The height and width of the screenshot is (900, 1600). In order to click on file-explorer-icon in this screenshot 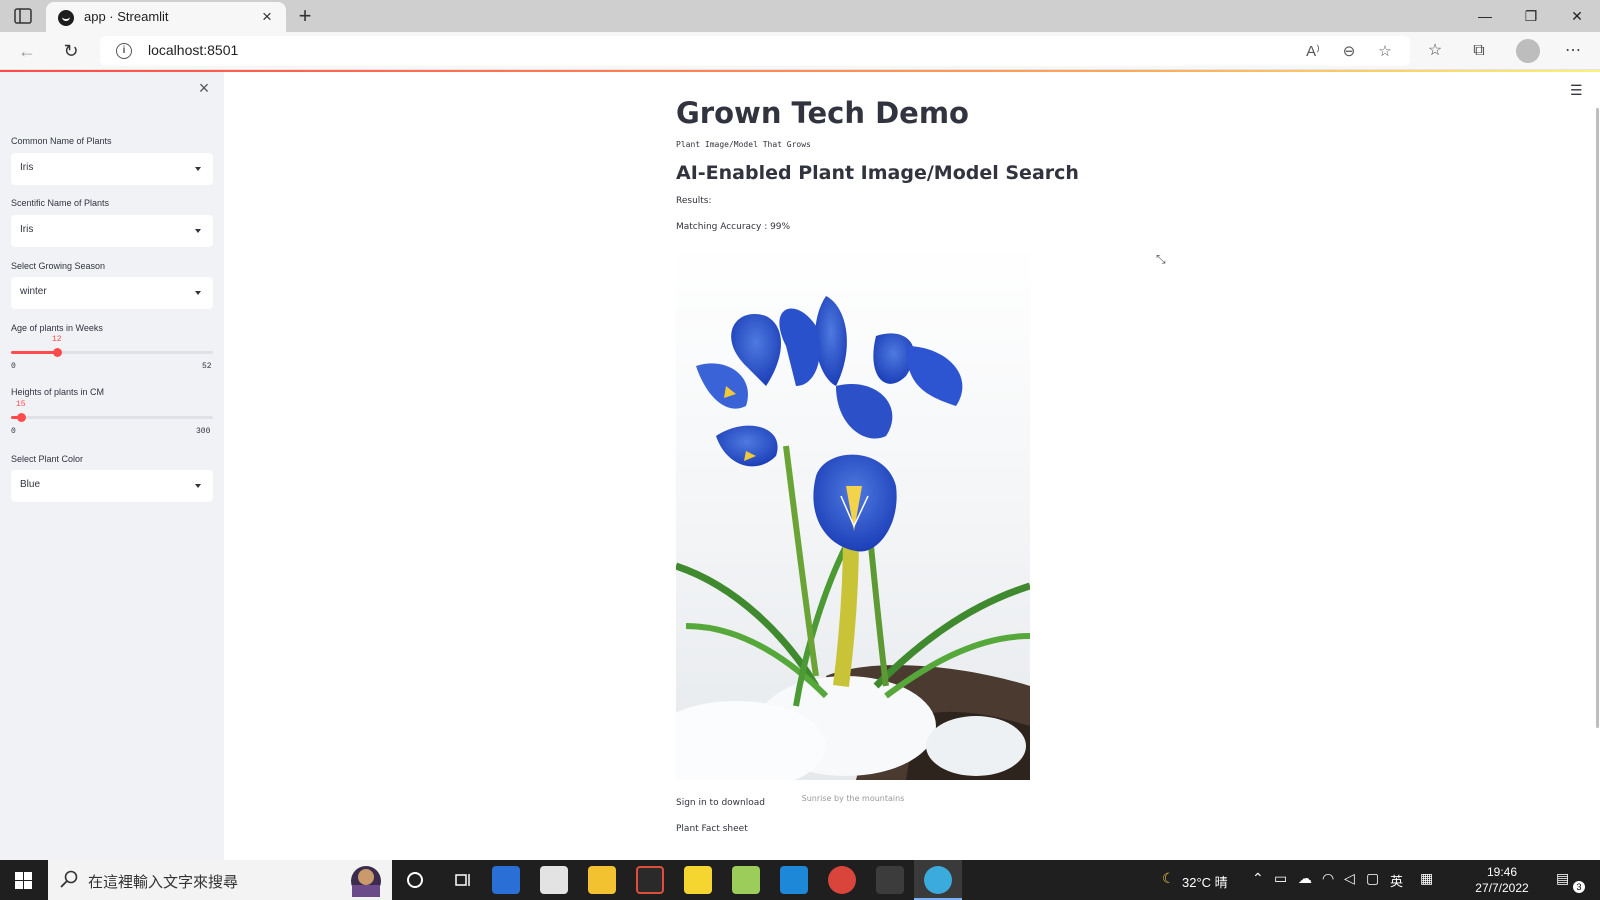, I will do `click(602, 880)`.